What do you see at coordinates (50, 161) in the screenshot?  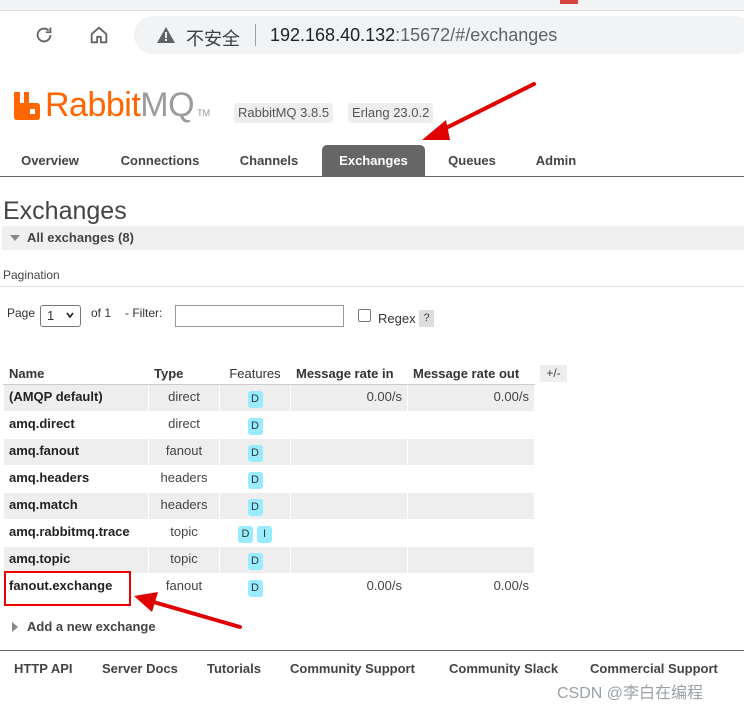 I see `tab-overview: Overview` at bounding box center [50, 161].